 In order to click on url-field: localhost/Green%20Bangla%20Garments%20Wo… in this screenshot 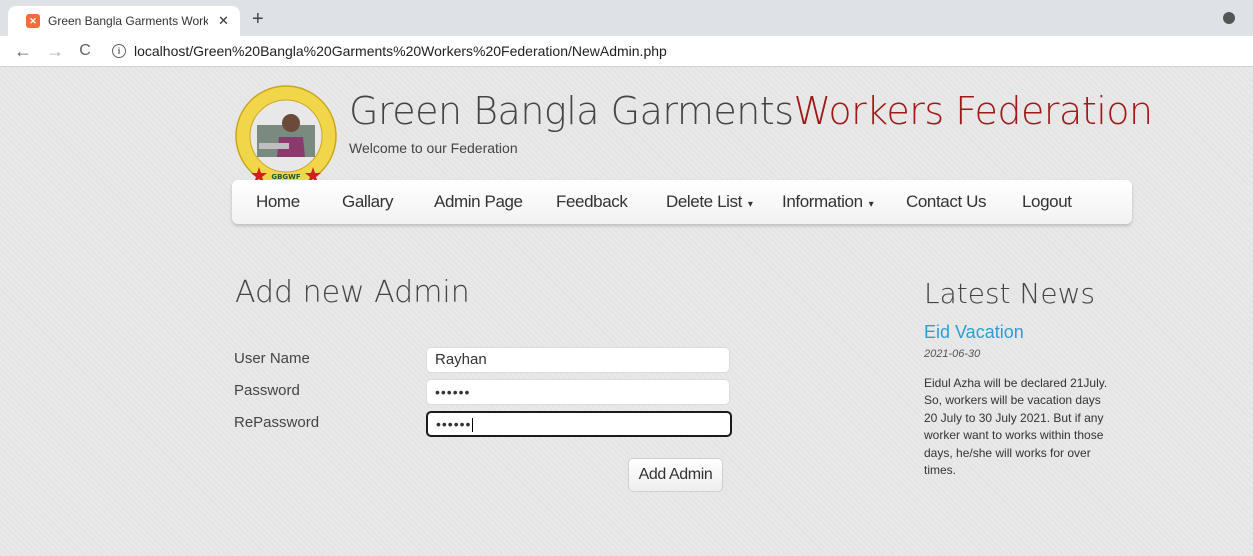, I will do `click(400, 51)`.